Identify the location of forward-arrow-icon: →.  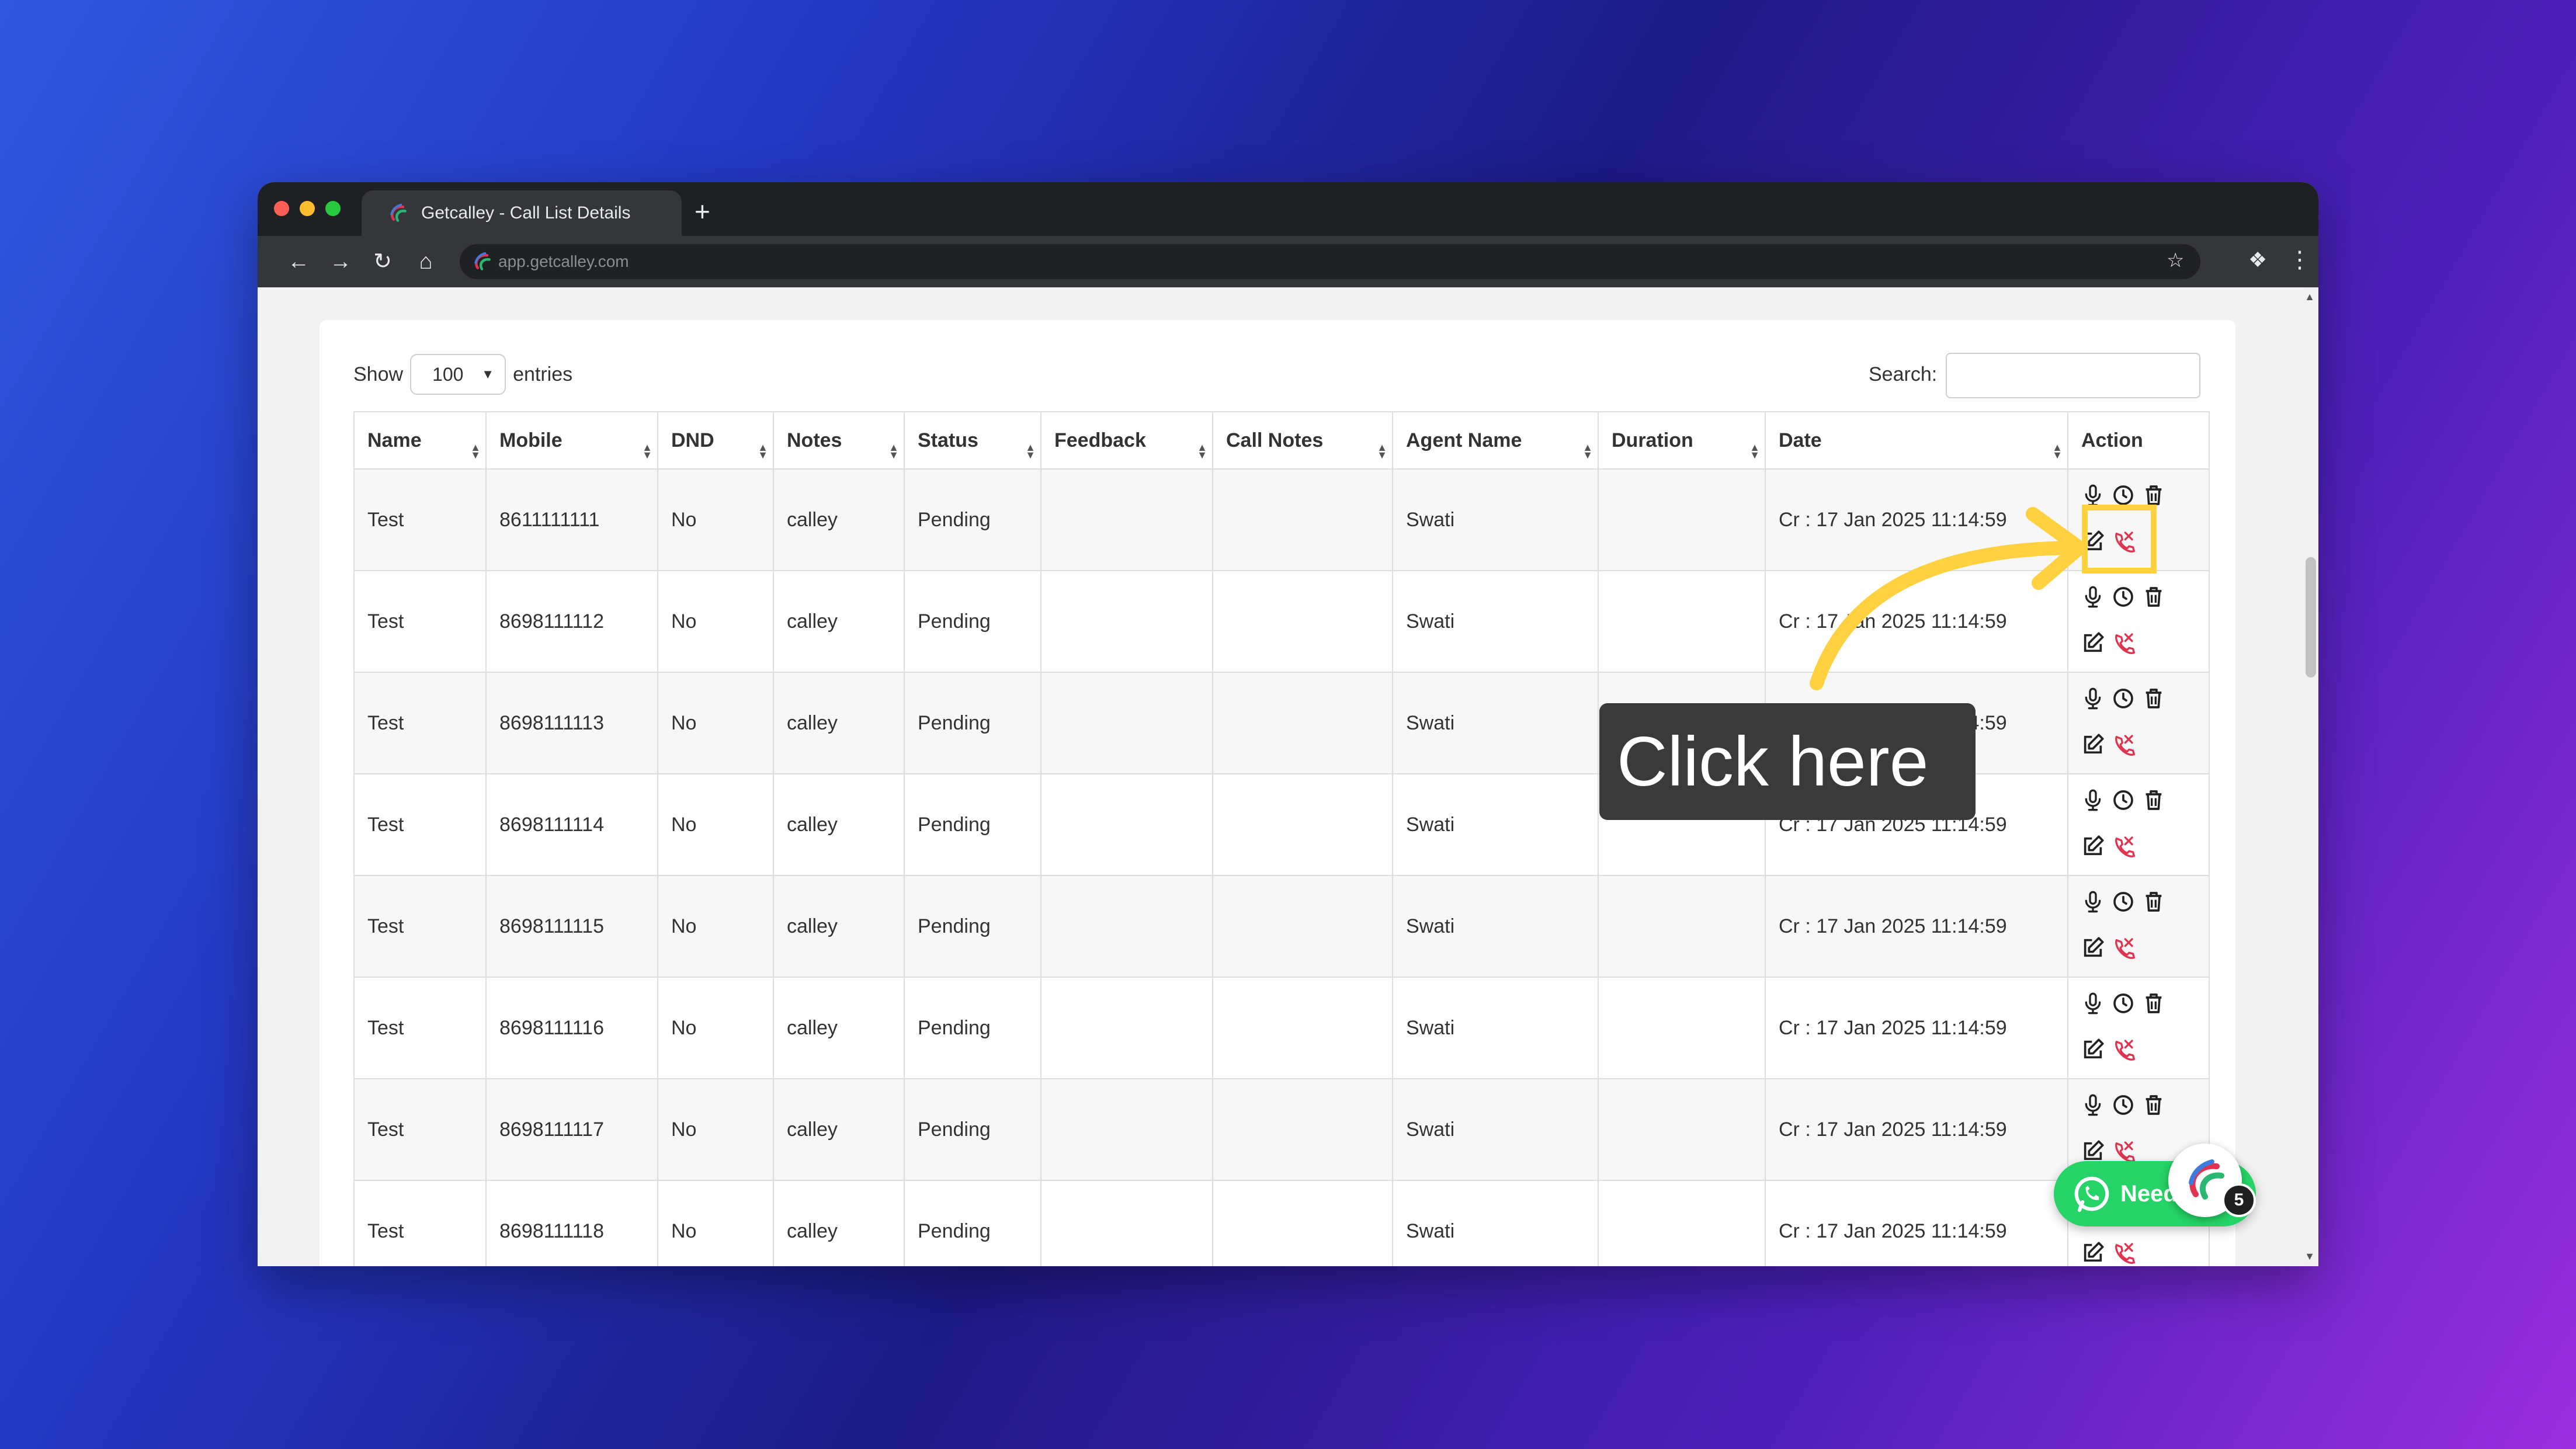
(340, 261).